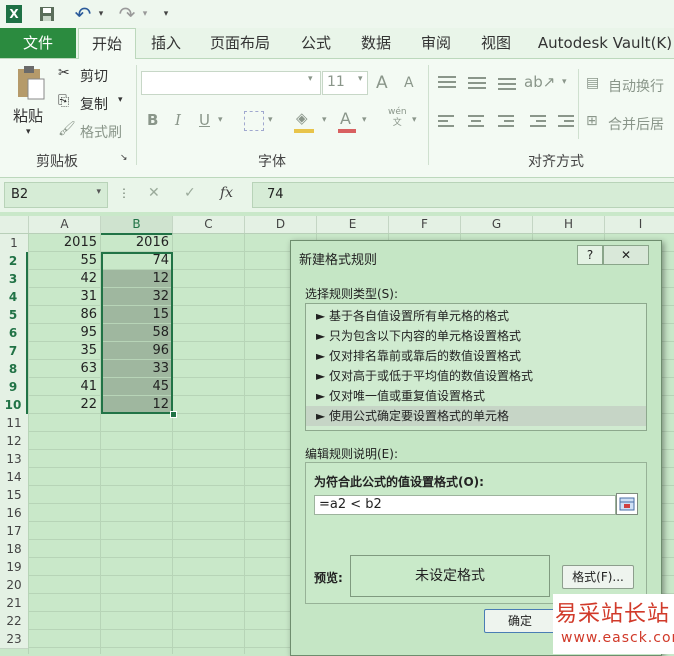 The width and height of the screenshot is (674, 656). I want to click on row-header: 22, so click(14, 621).